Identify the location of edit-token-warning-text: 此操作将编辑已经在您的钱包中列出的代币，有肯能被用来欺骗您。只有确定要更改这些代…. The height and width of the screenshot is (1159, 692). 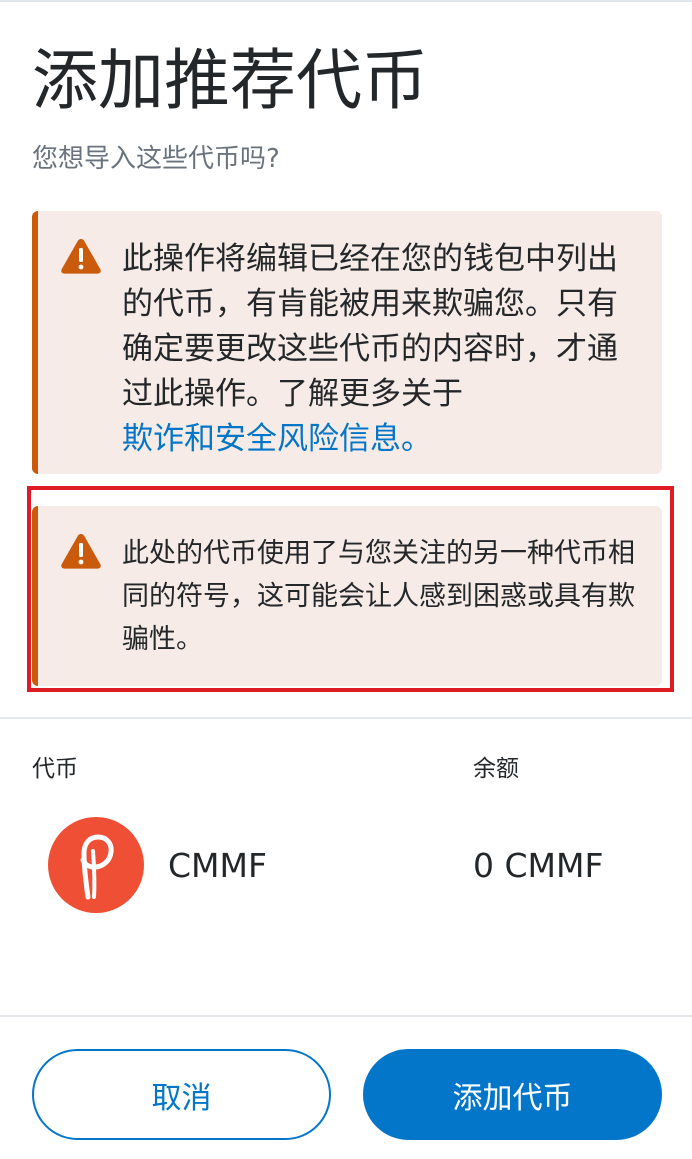
(382, 349).